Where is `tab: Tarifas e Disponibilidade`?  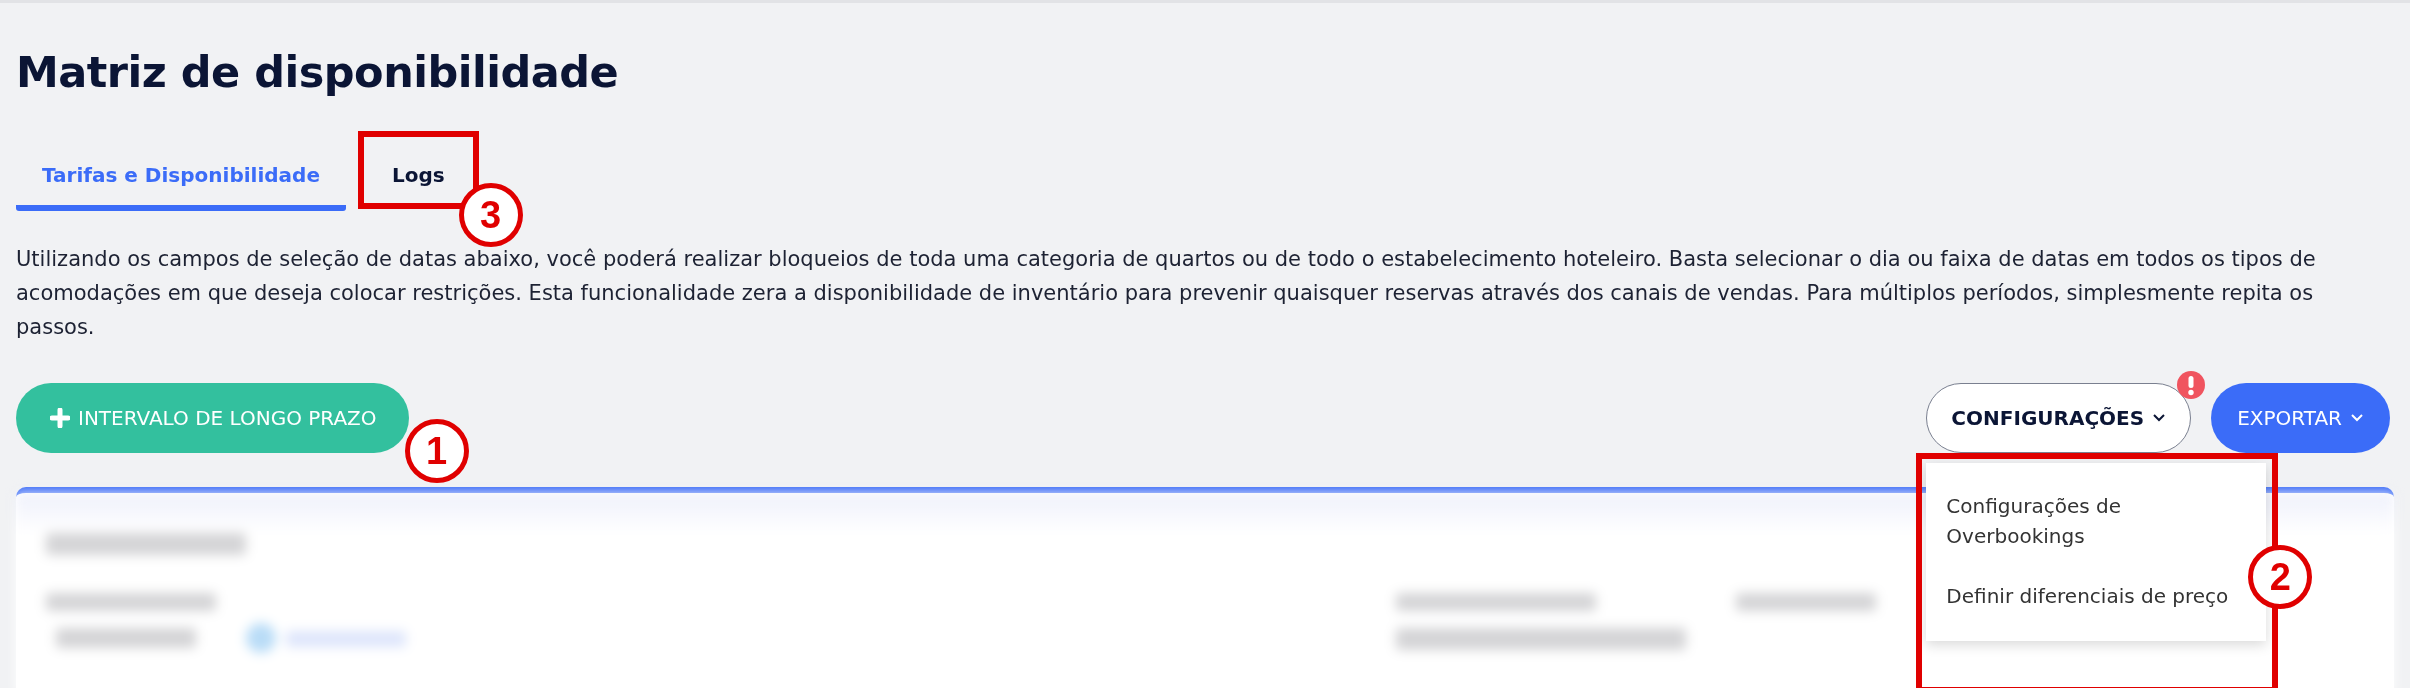
tab: Tarifas e Disponibilidade is located at coordinates (181, 180).